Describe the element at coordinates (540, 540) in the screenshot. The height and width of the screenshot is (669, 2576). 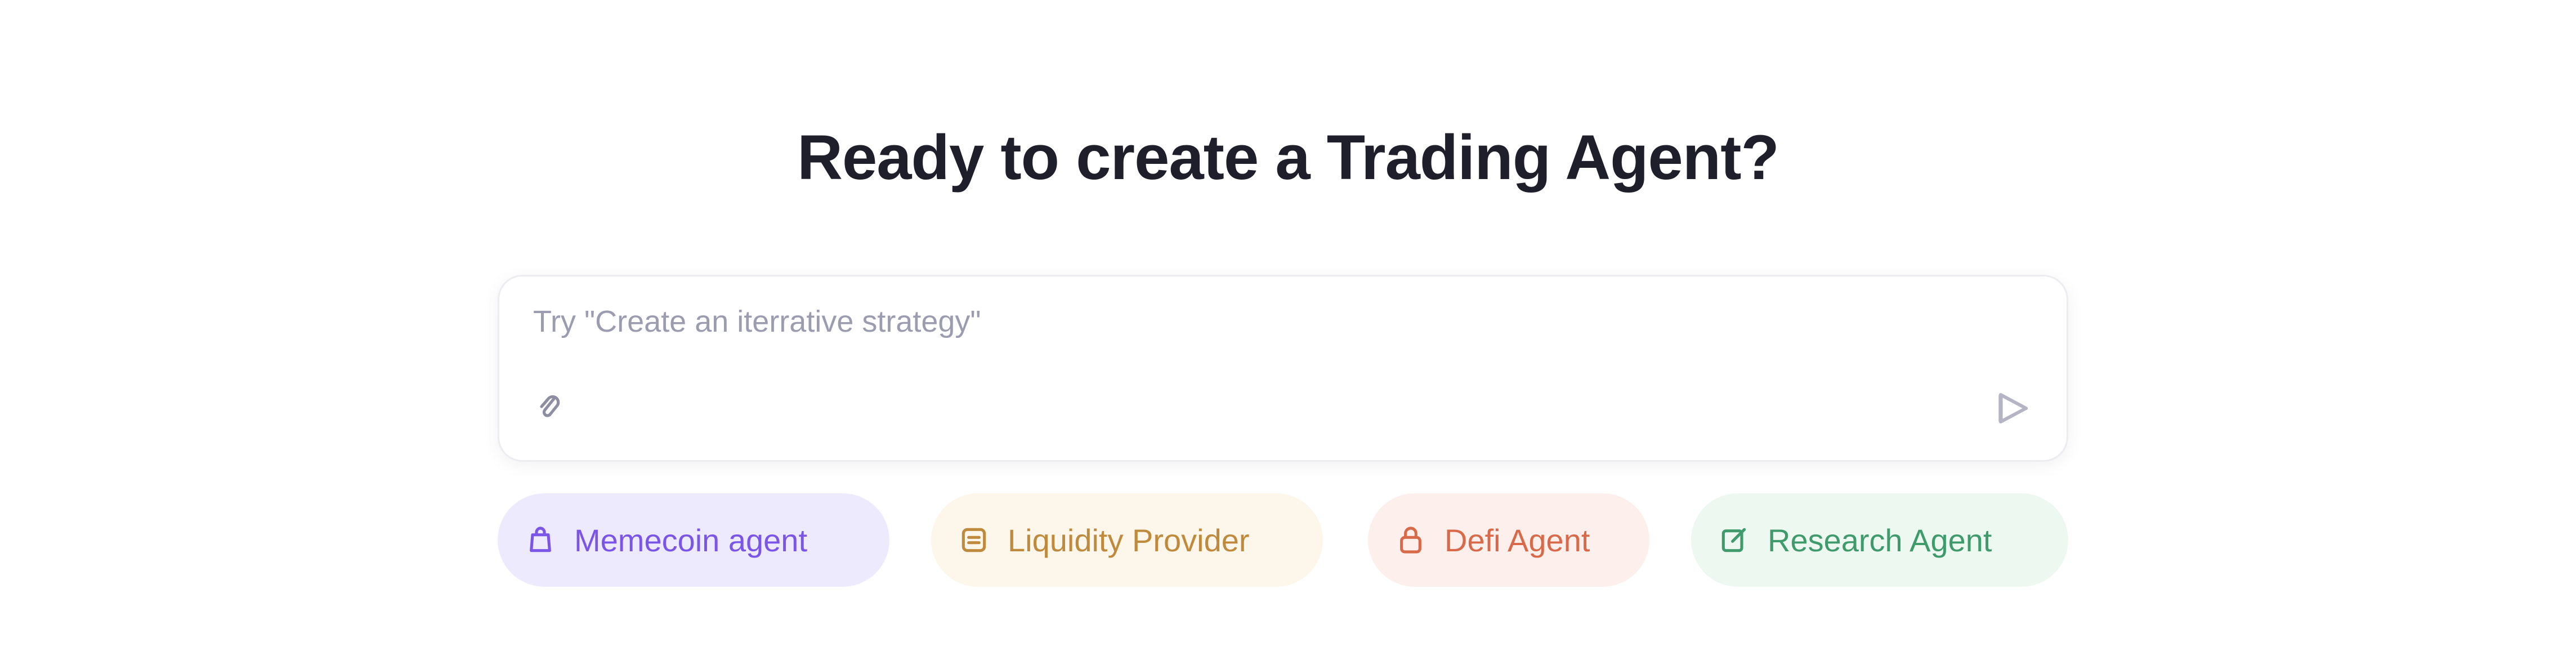
I see `bag-icon` at that location.